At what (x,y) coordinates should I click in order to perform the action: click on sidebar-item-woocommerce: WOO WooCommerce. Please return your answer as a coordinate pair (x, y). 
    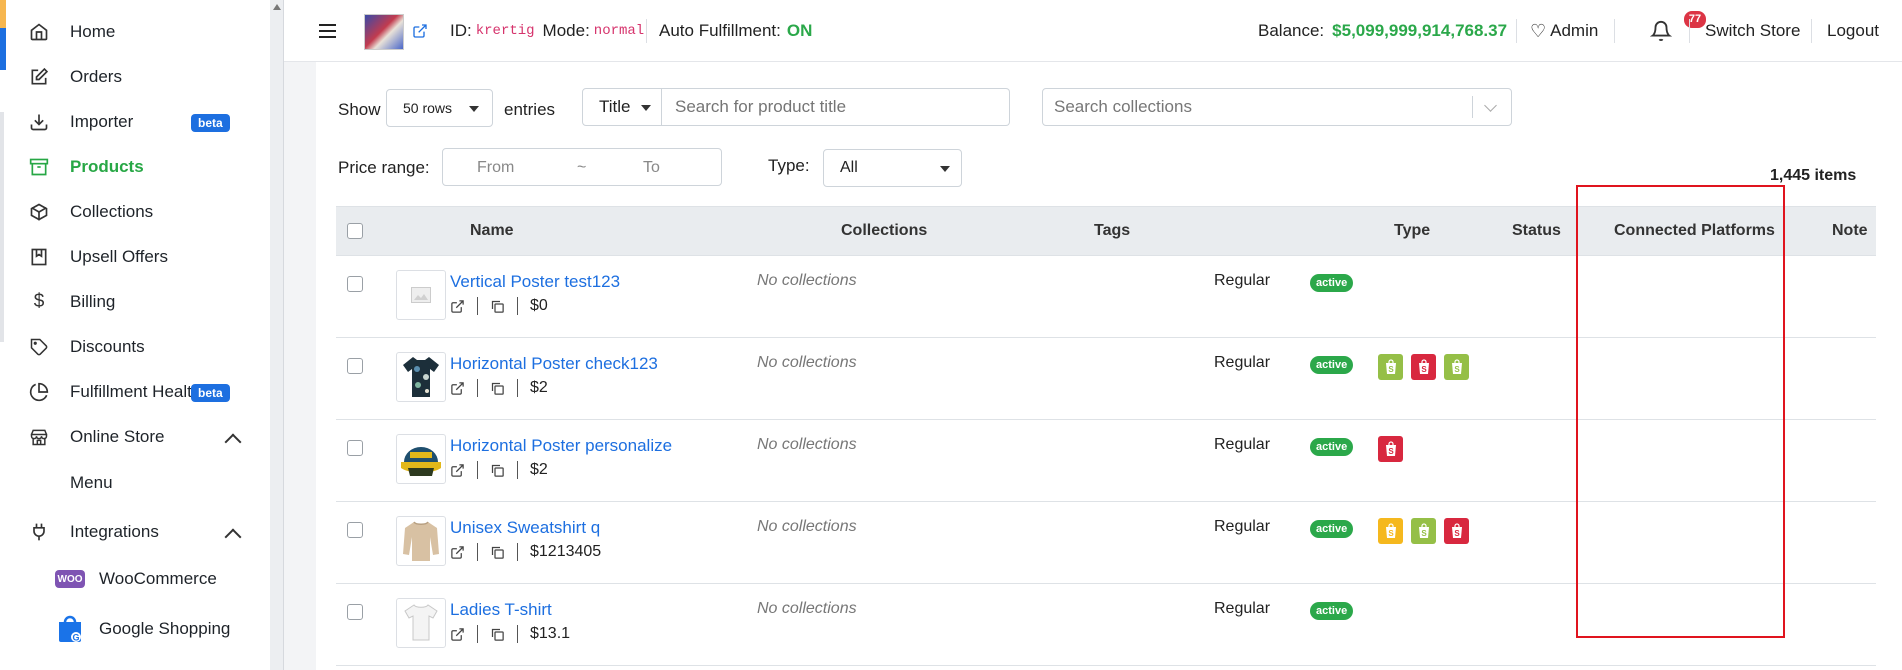
    Looking at the image, I should click on (136, 579).